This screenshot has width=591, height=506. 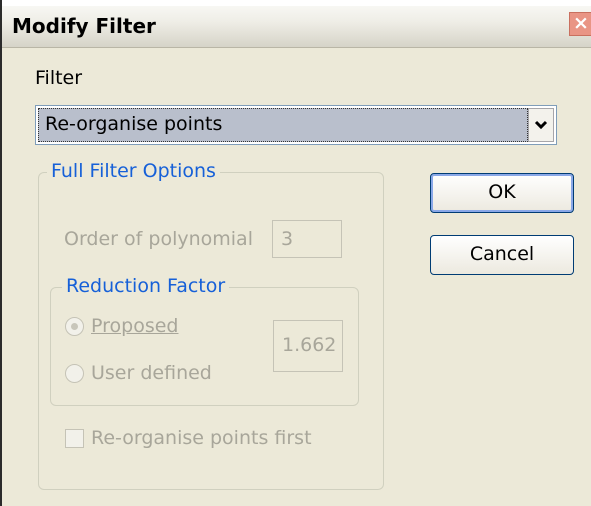 What do you see at coordinates (151, 373) in the screenshot?
I see `user-defined-label: User defined` at bounding box center [151, 373].